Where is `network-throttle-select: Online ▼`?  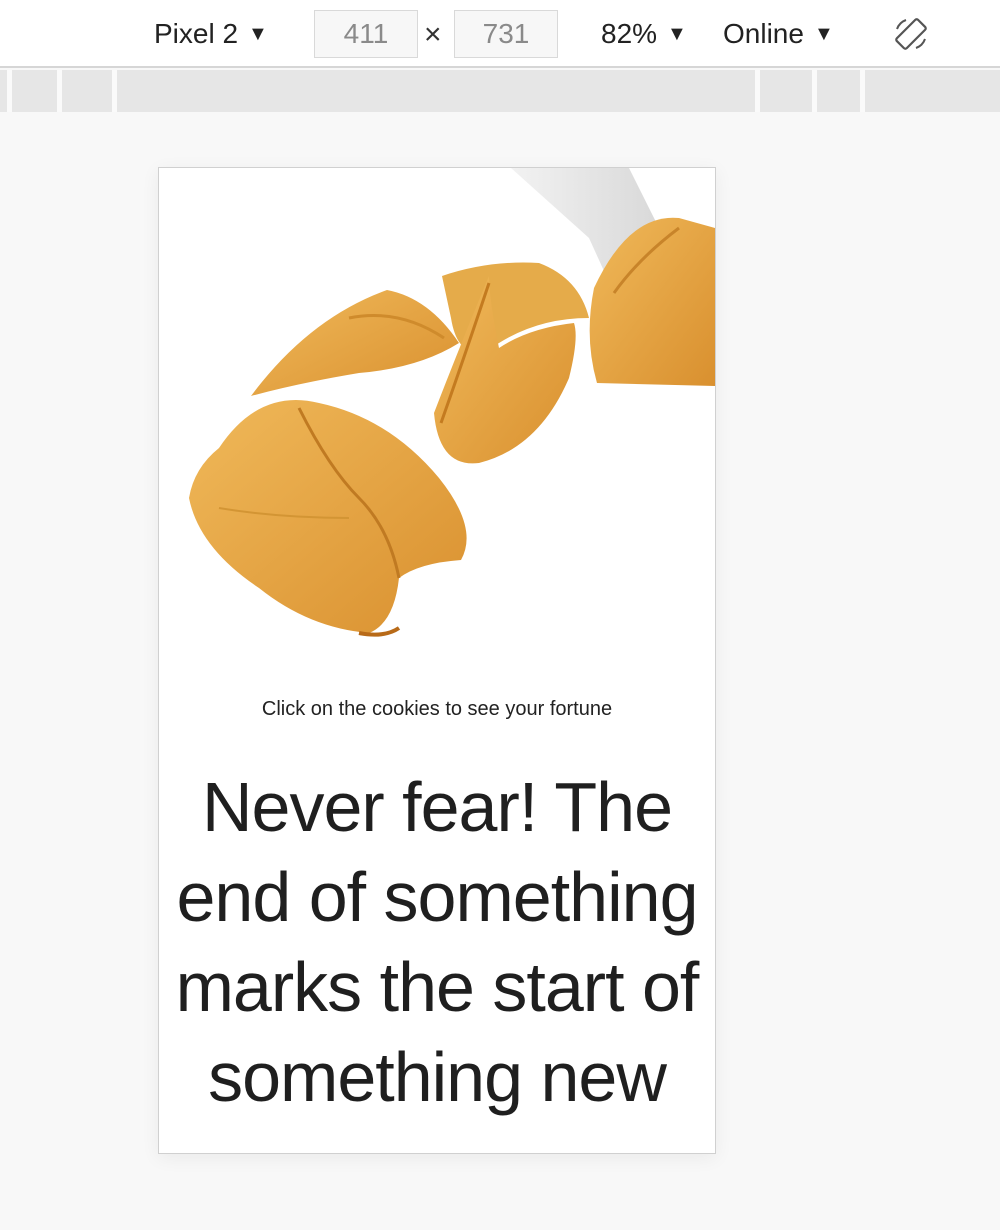
network-throttle-select: Online ▼ is located at coordinates (778, 34).